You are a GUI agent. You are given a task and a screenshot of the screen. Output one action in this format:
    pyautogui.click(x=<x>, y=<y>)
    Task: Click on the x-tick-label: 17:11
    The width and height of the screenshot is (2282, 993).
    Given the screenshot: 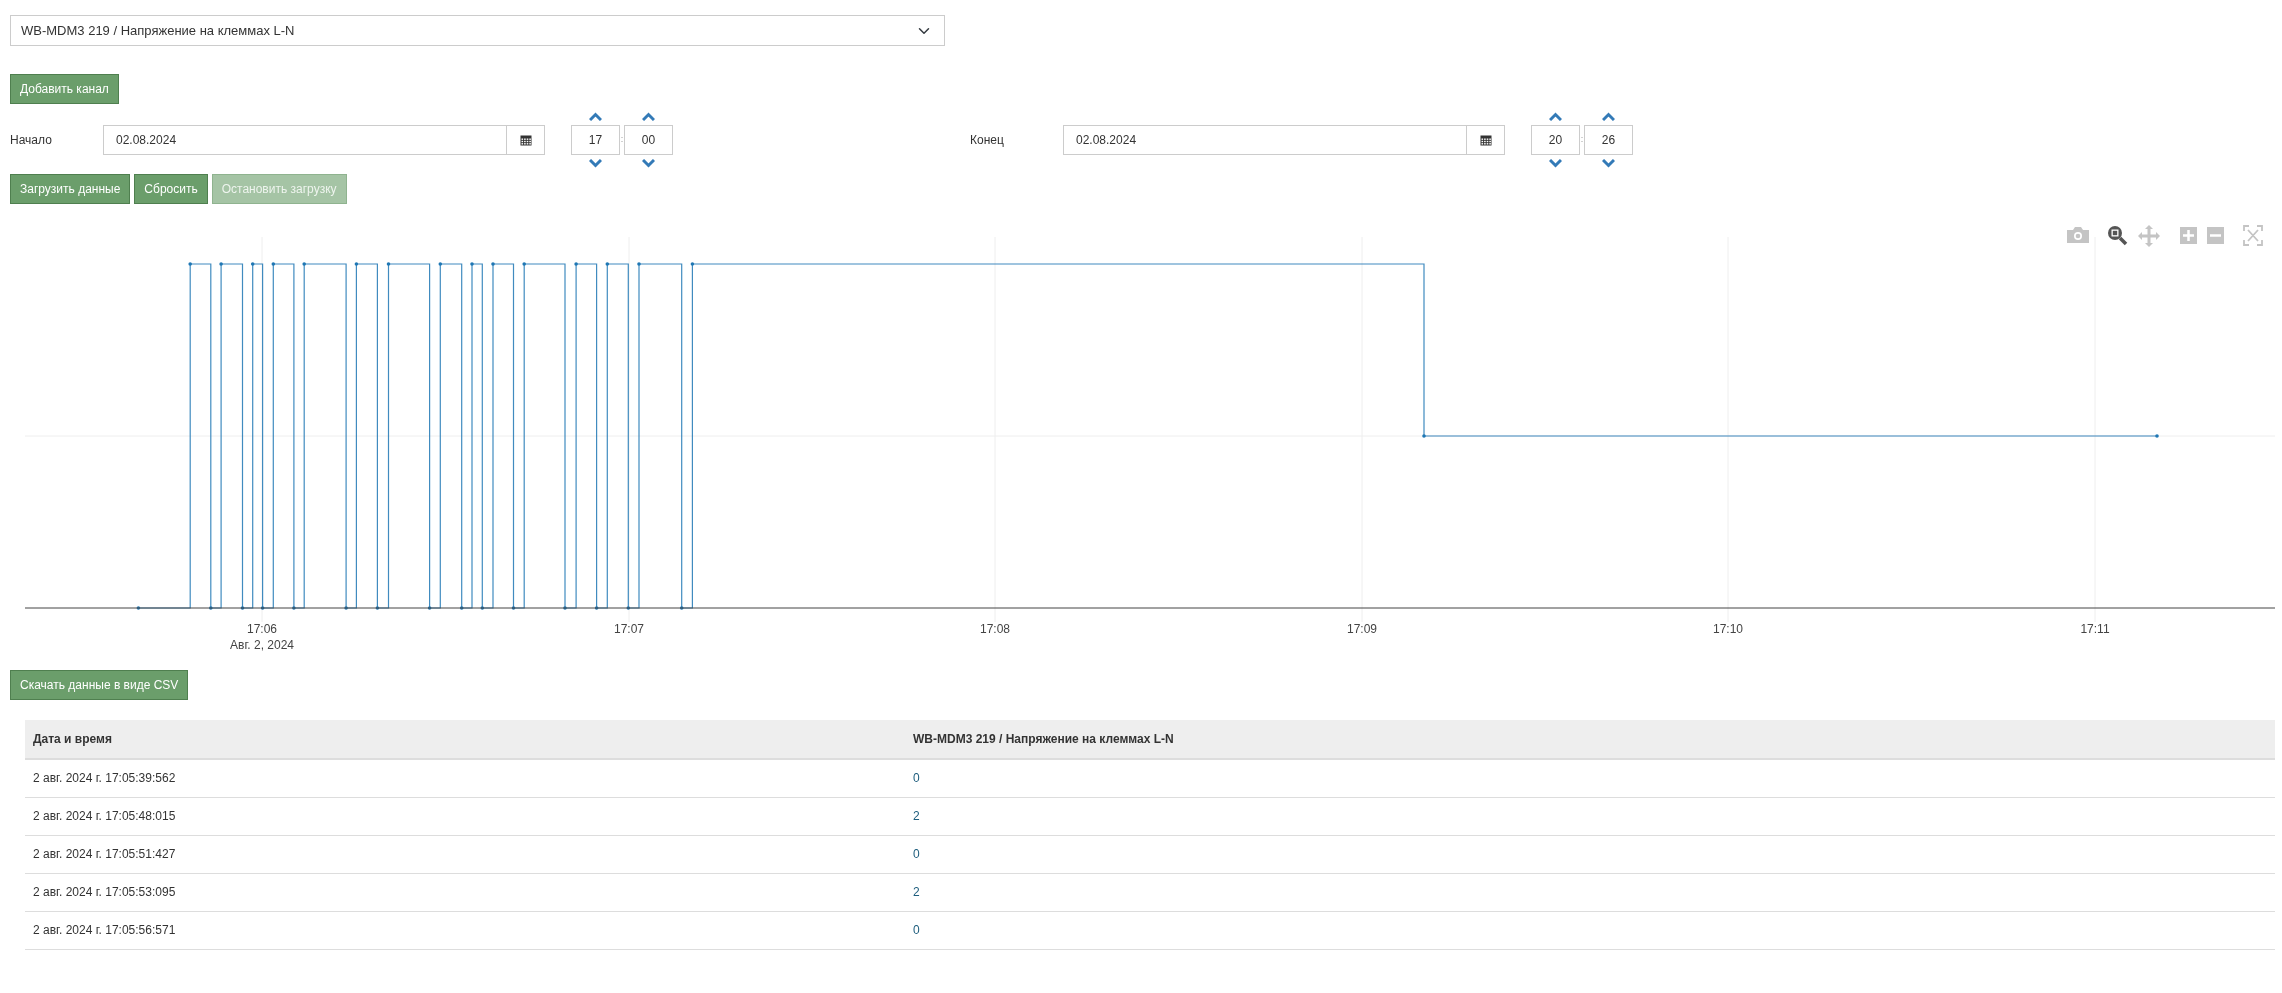 What is the action you would take?
    pyautogui.click(x=2095, y=629)
    